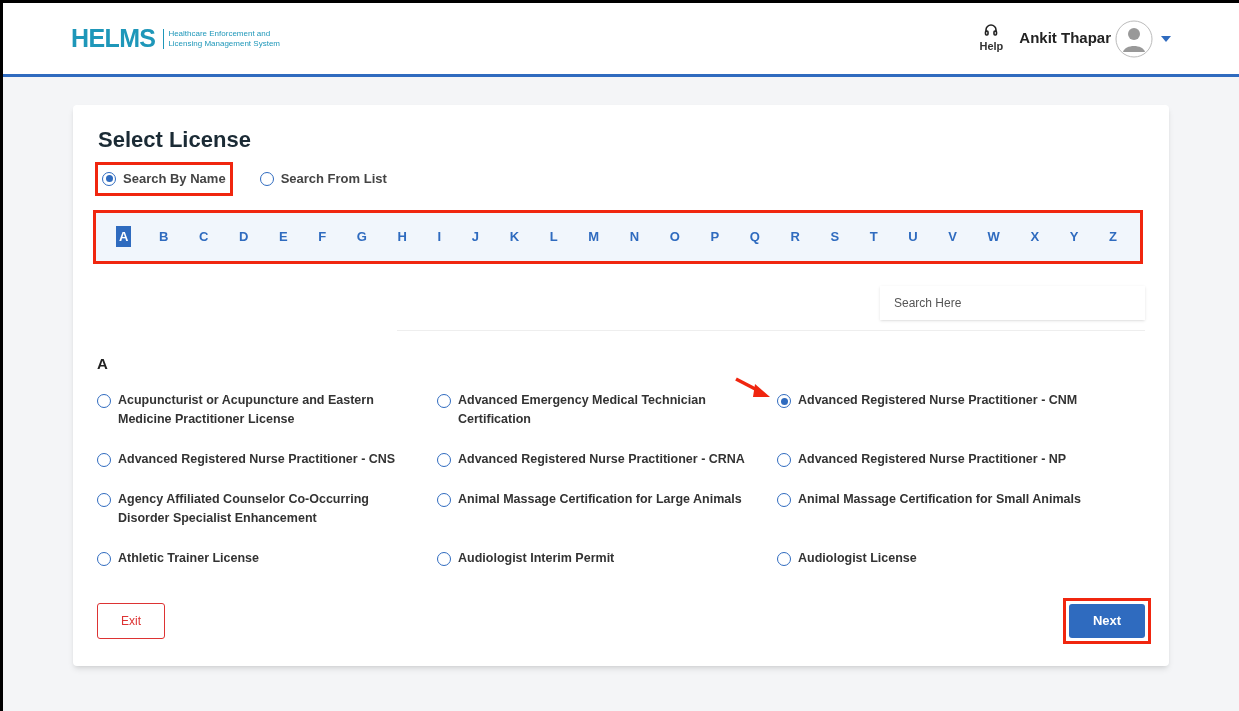  Describe the element at coordinates (941, 459) in the screenshot. I see `license-option: Advanced Registered Nurse Practitioner - NP` at that location.